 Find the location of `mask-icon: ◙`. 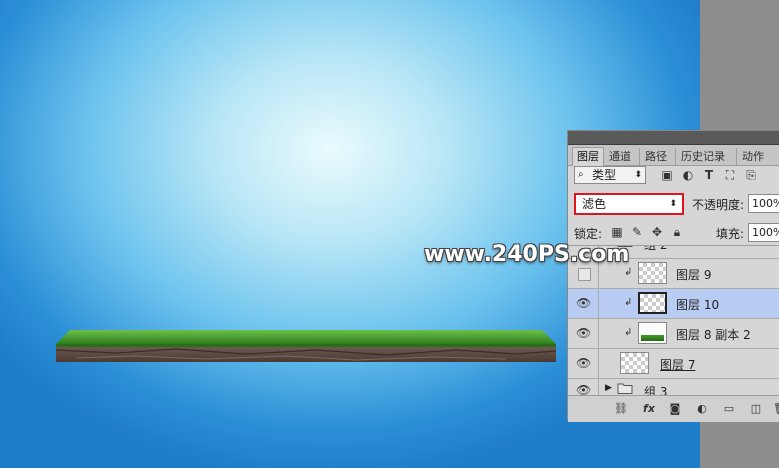

mask-icon: ◙ is located at coordinates (675, 409).